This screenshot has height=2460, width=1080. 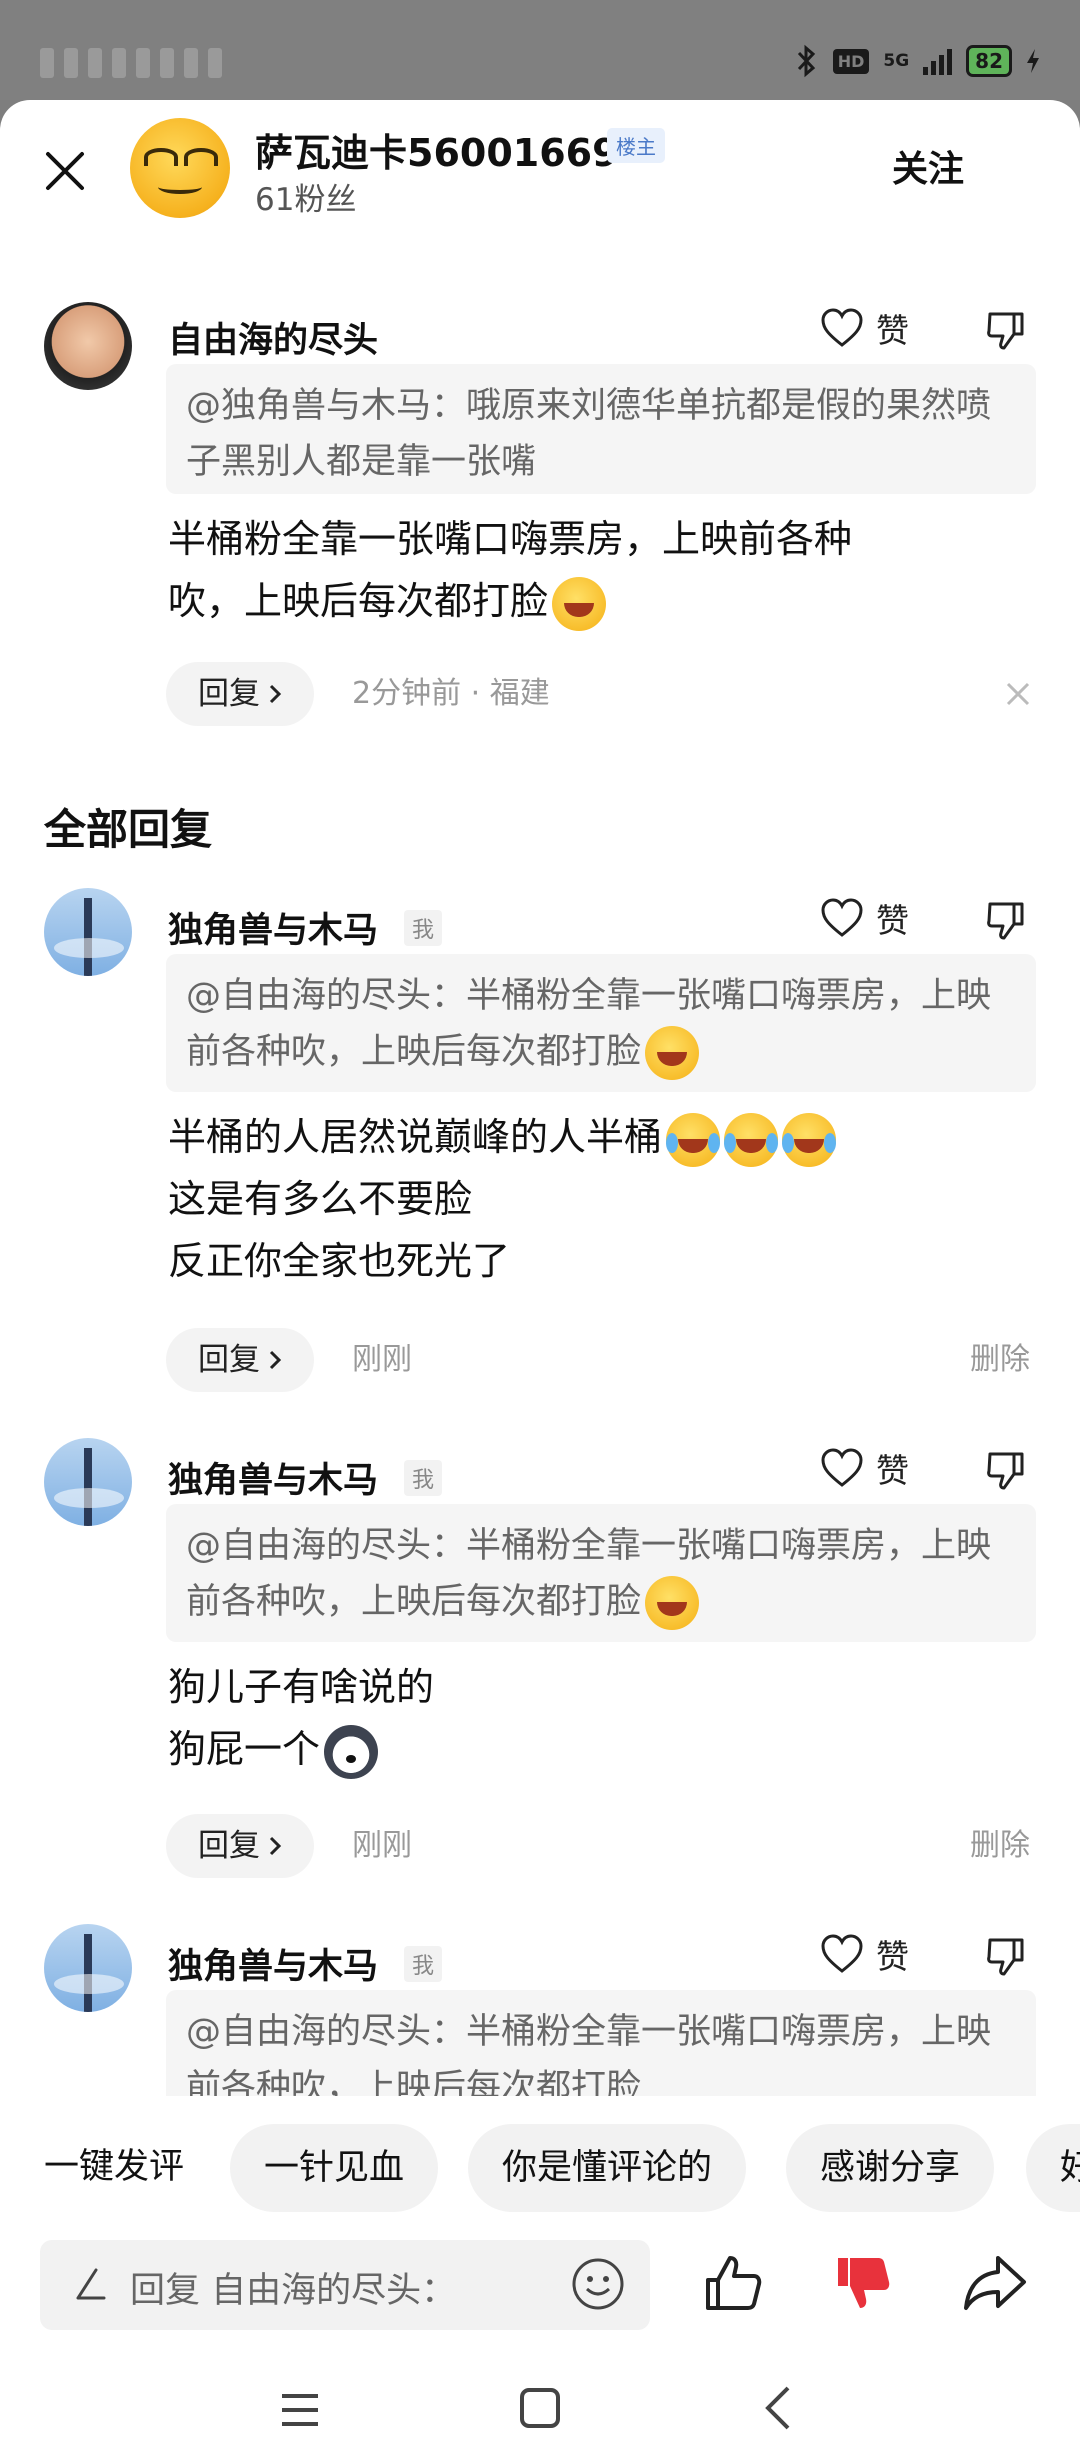 What do you see at coordinates (128, 829) in the screenshot?
I see `section-title: 全部回复` at bounding box center [128, 829].